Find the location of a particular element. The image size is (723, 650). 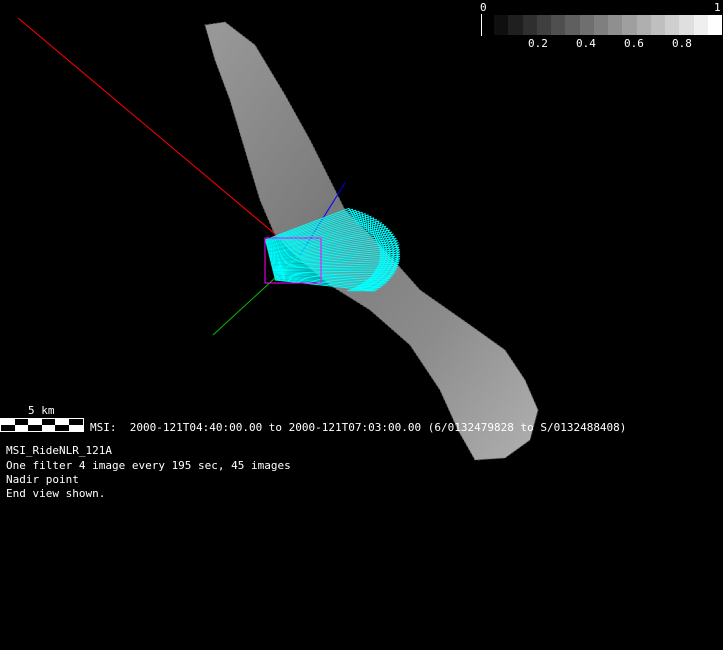

colorbar-max-label: 1 is located at coordinates (717, 7).